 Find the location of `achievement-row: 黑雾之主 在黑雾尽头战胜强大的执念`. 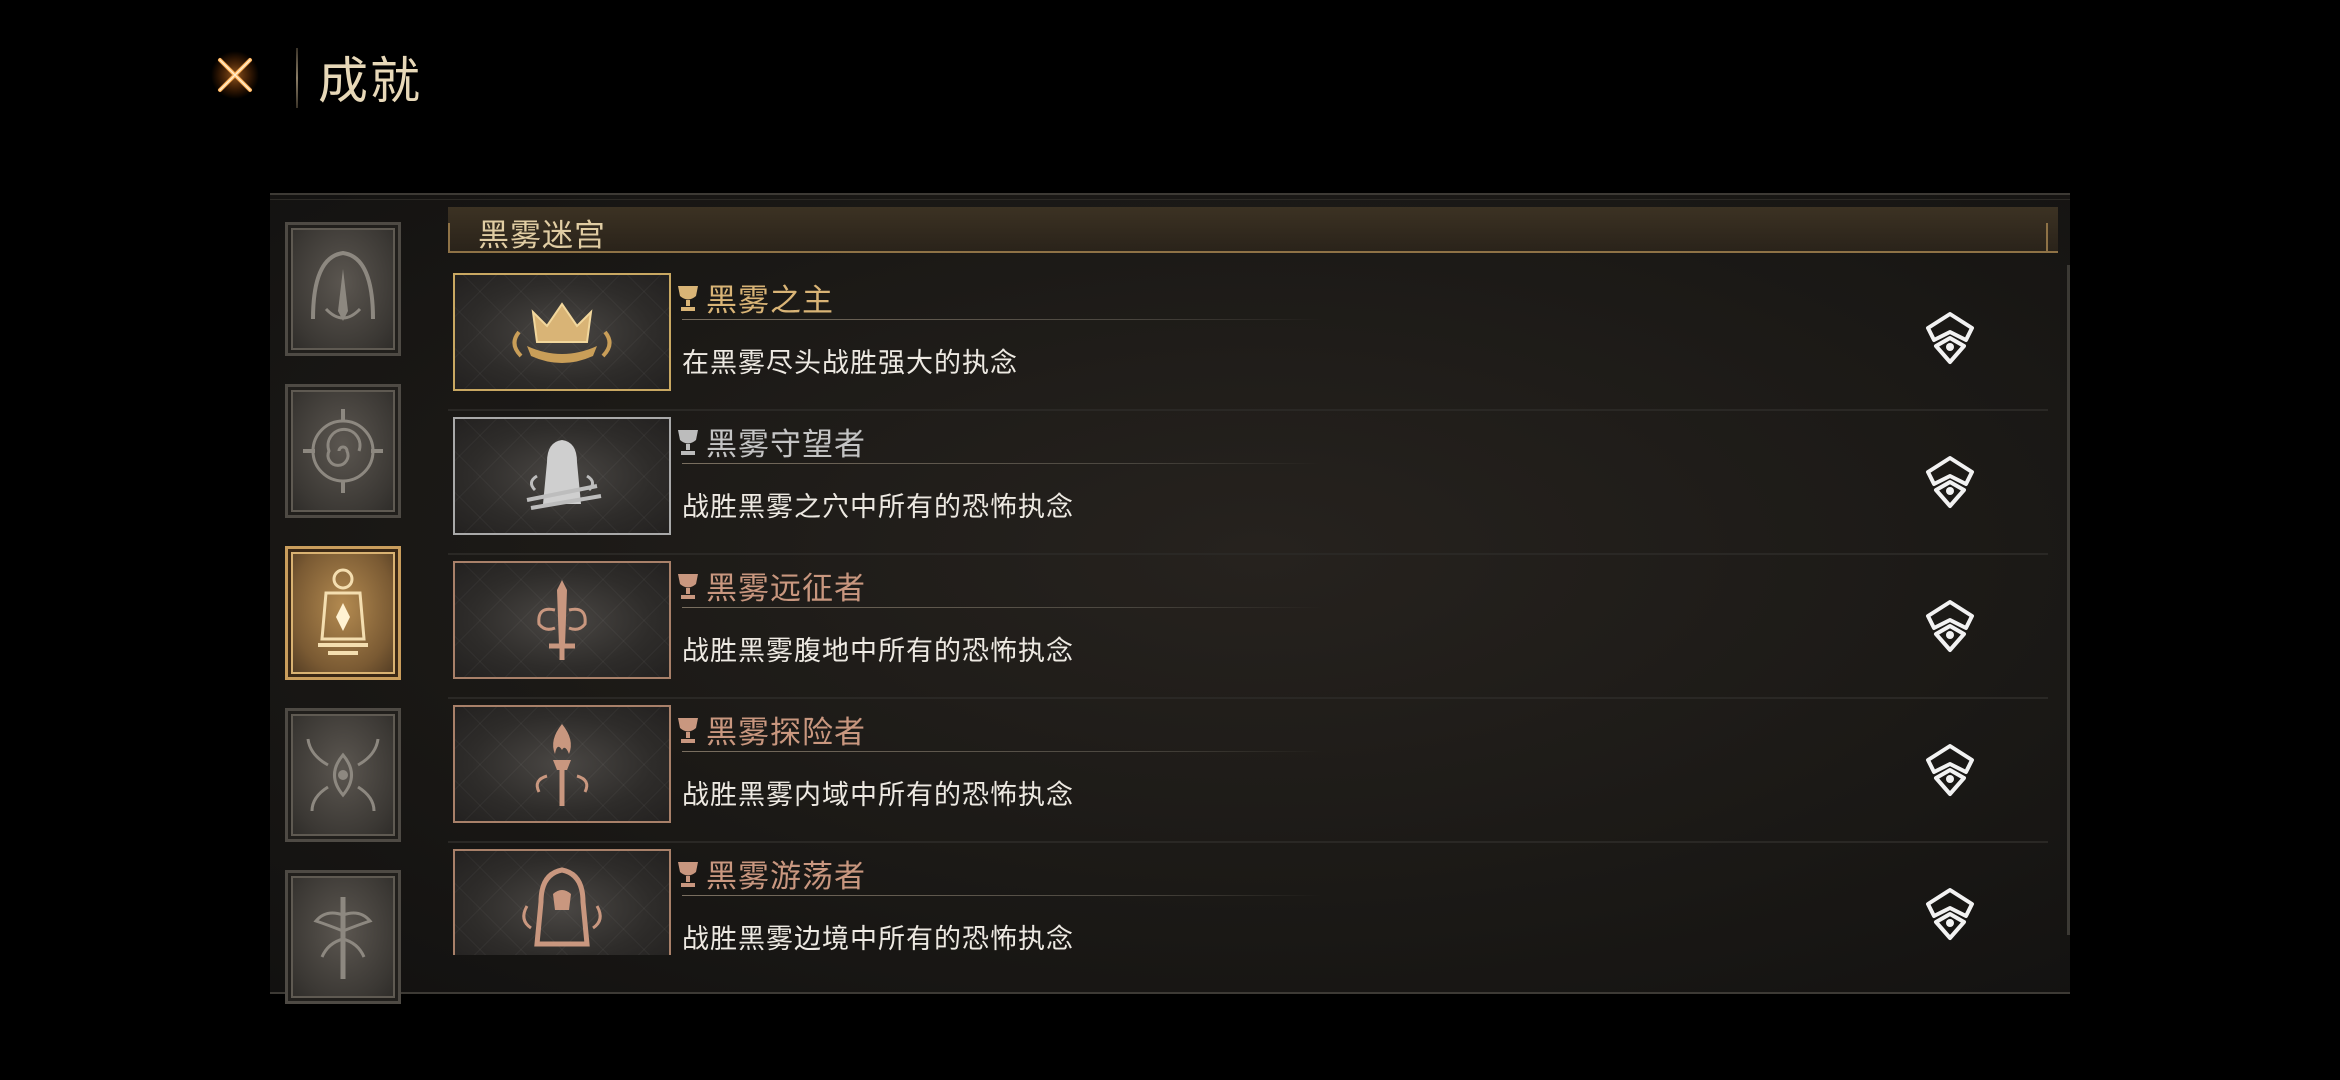

achievement-row: 黑雾之主 在黑雾尽头战胜强大的执念 is located at coordinates (1248, 338).